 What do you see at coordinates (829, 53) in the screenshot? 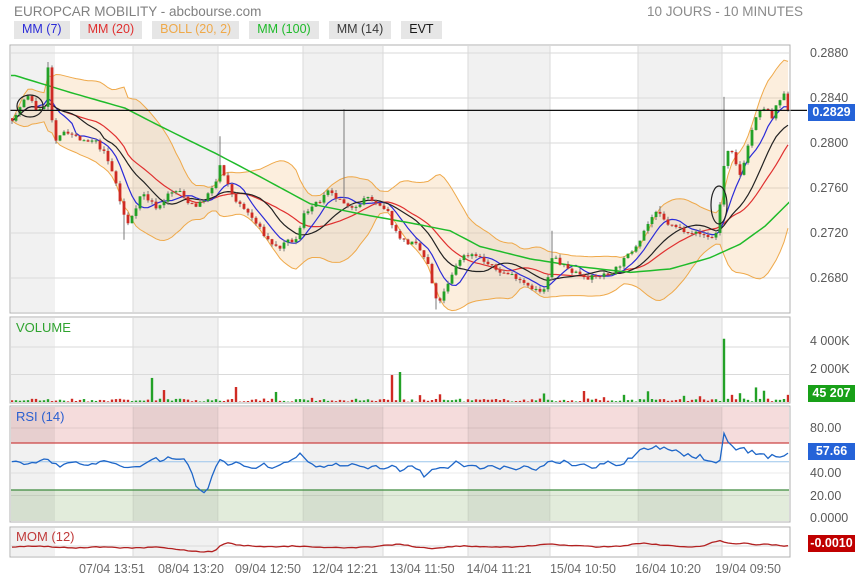
I see `price-tick: 0.2880` at bounding box center [829, 53].